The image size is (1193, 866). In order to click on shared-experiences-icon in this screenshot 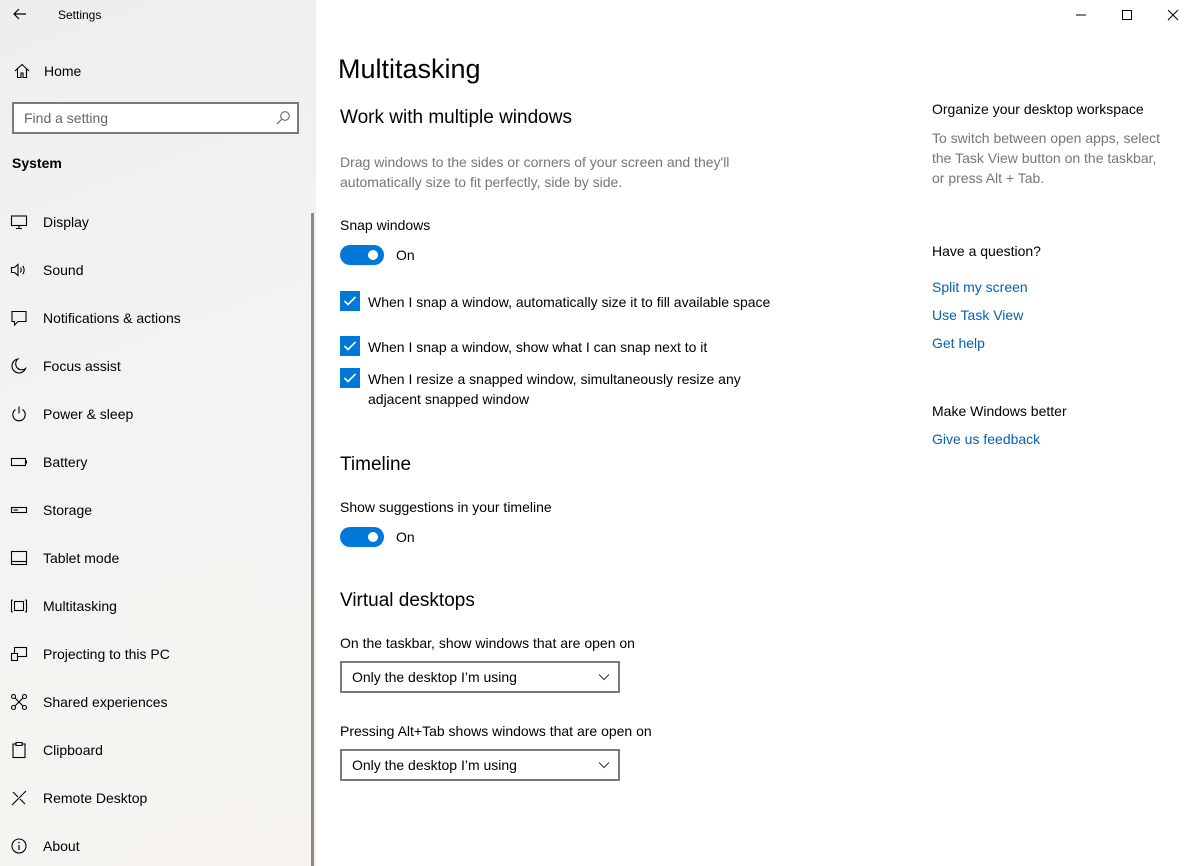, I will do `click(19, 702)`.